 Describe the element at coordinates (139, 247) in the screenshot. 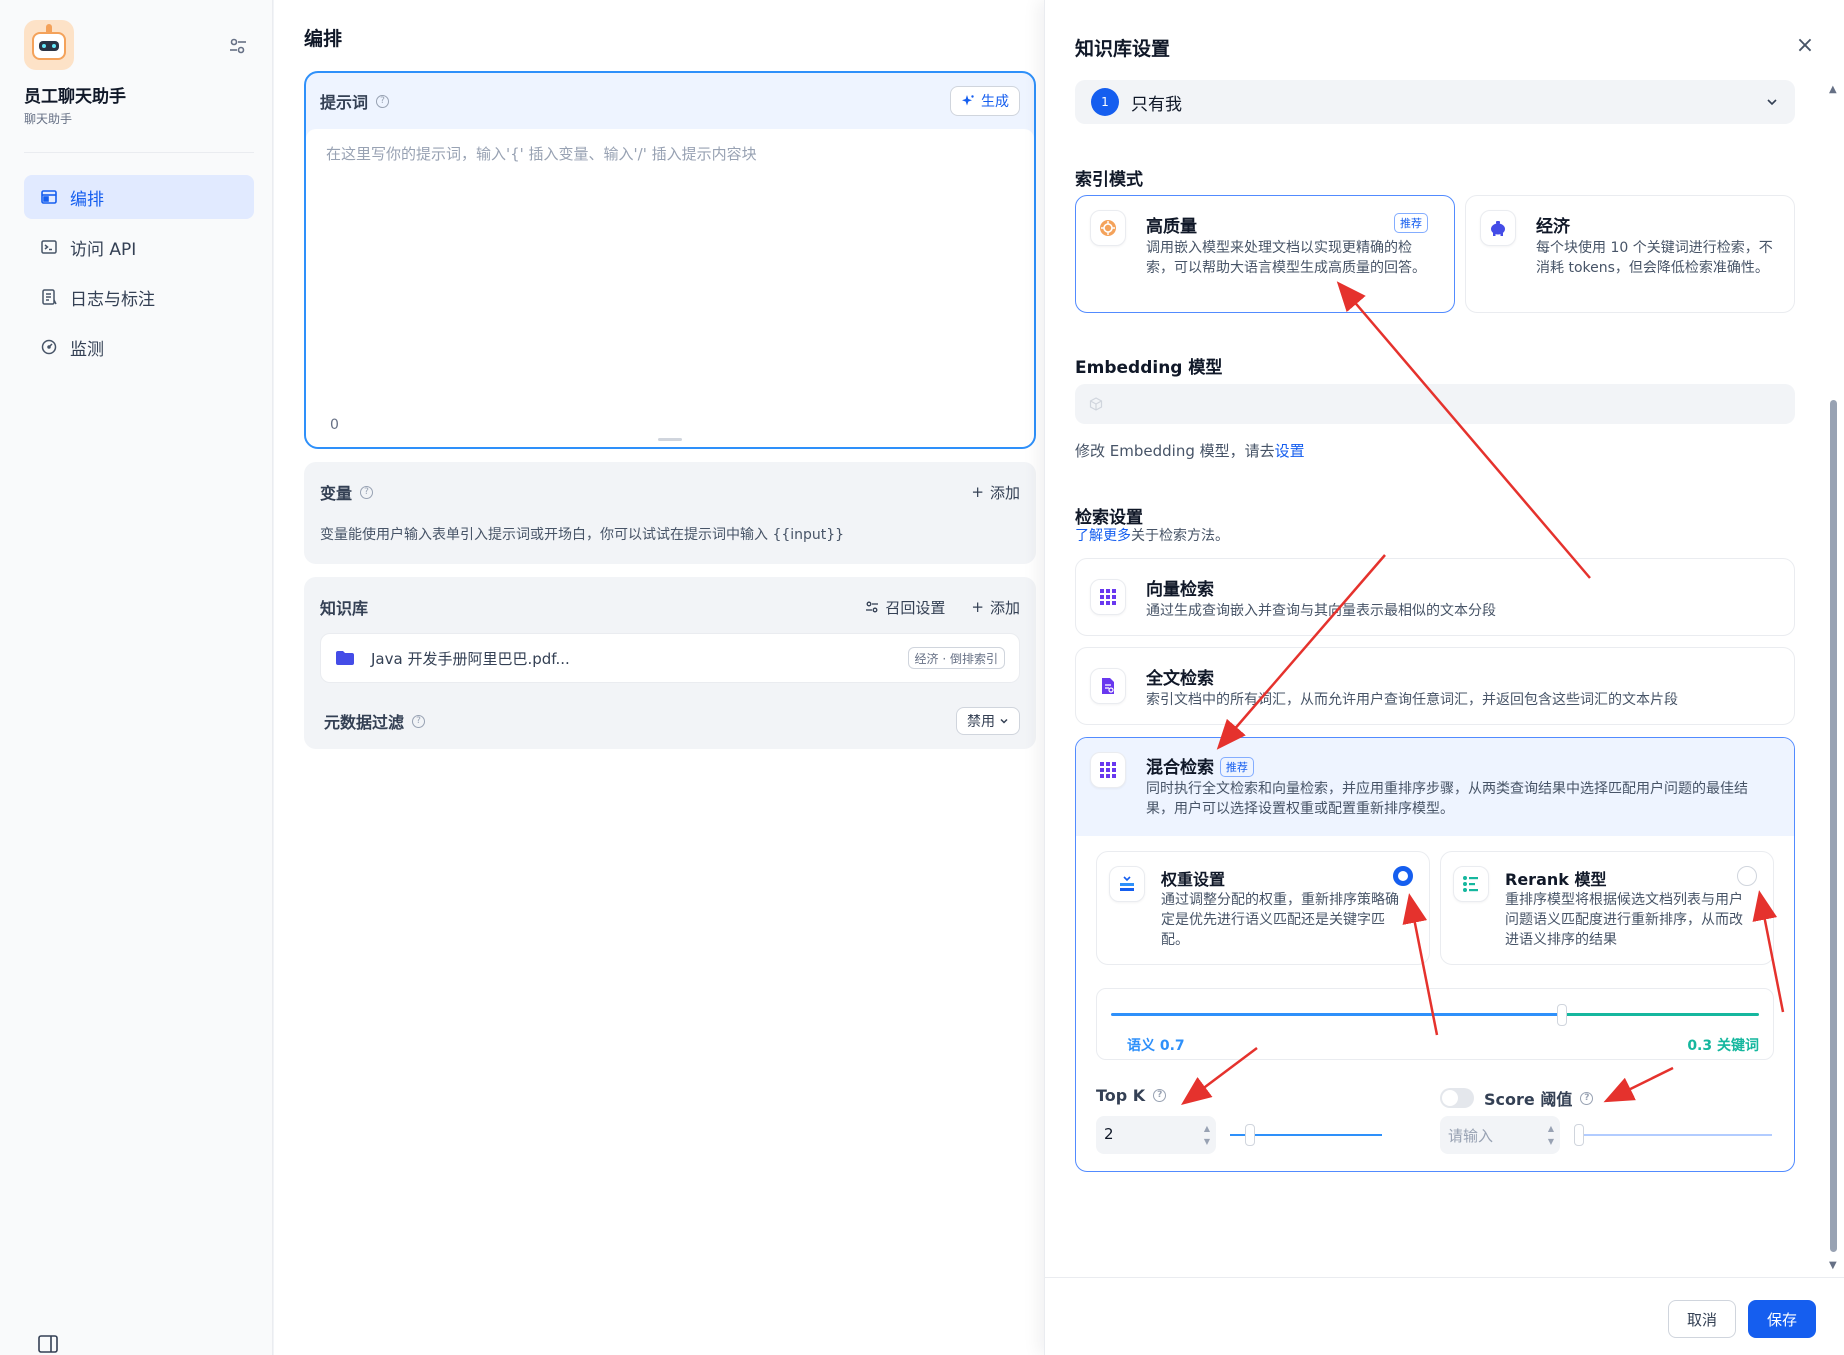

I see `sidebar-item-api: 访问 API` at that location.